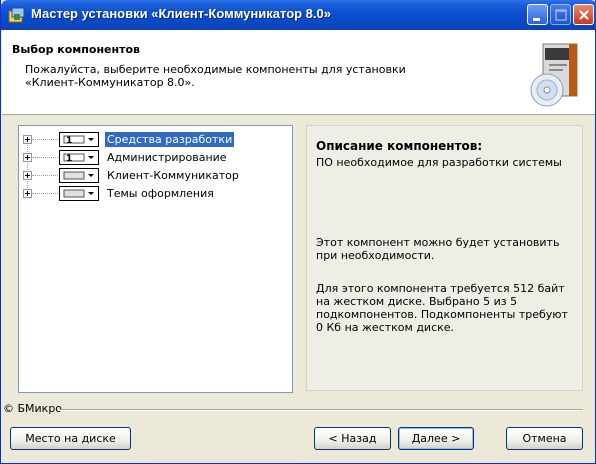  I want to click on disk-space-line: Для этого компонента требуется 512 байт, so click(440, 288).